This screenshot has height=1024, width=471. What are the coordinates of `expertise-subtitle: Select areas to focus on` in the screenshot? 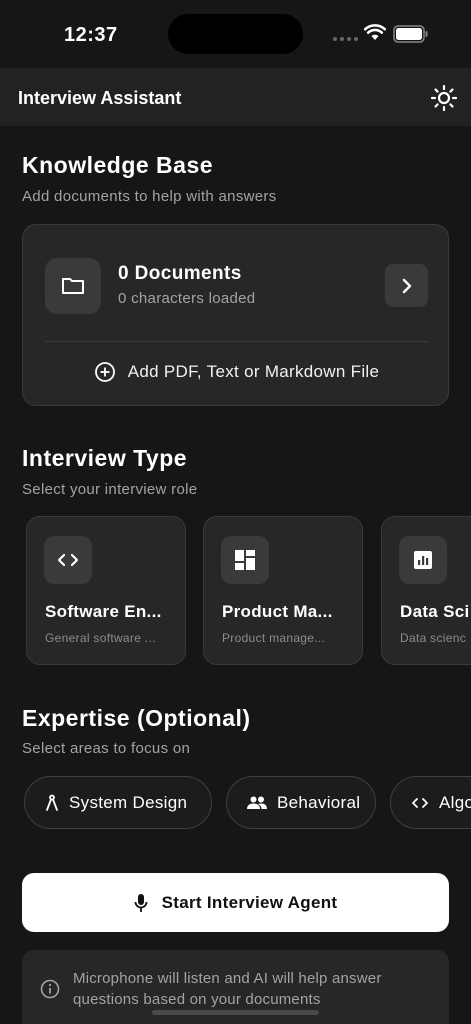 It's located at (106, 748).